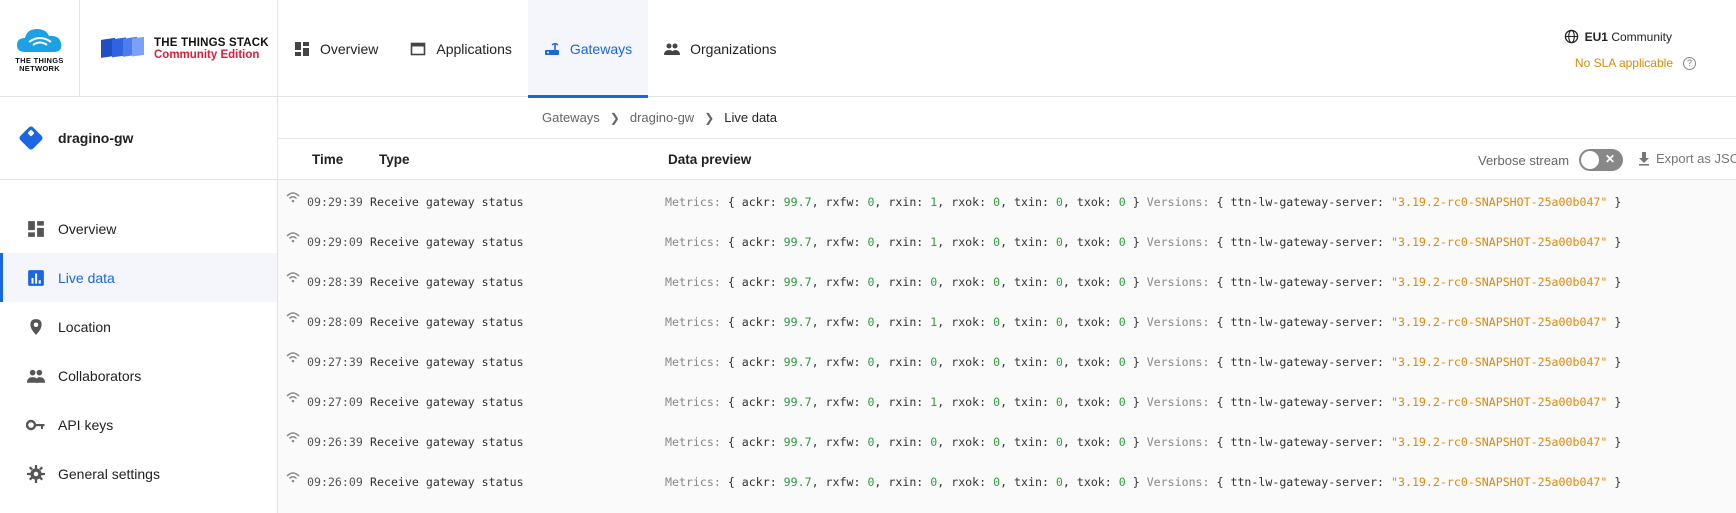  I want to click on sidebar-item-api-keys: API keys, so click(138, 424).